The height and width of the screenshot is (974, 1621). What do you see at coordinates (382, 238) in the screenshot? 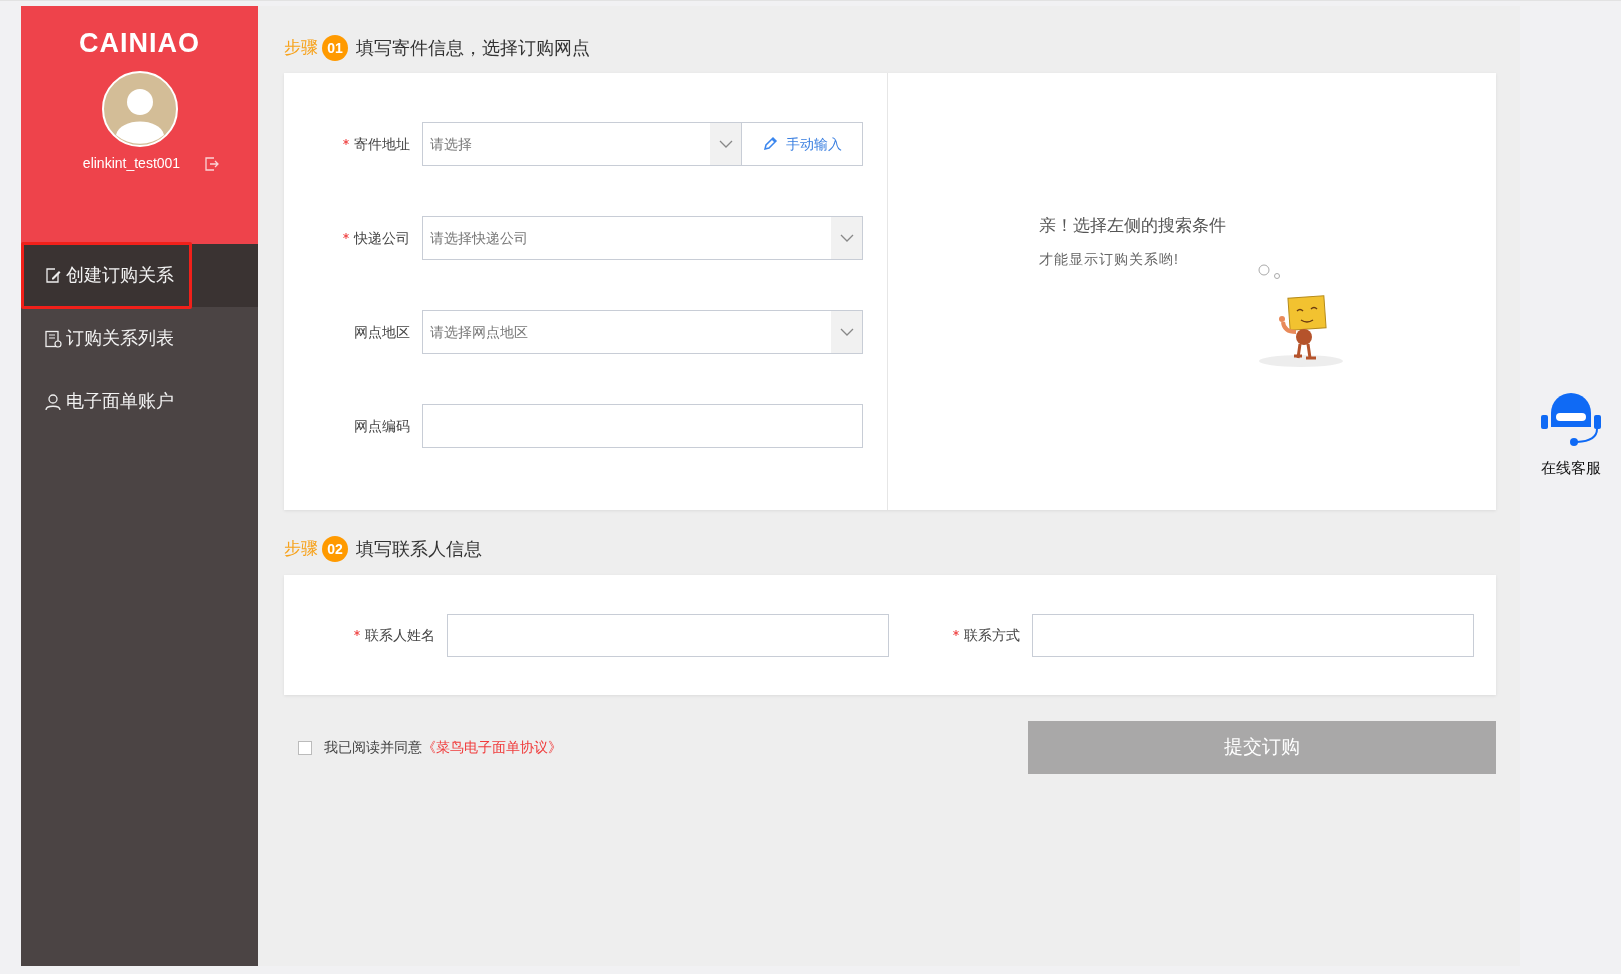
I see `field-label: 快递公司` at bounding box center [382, 238].